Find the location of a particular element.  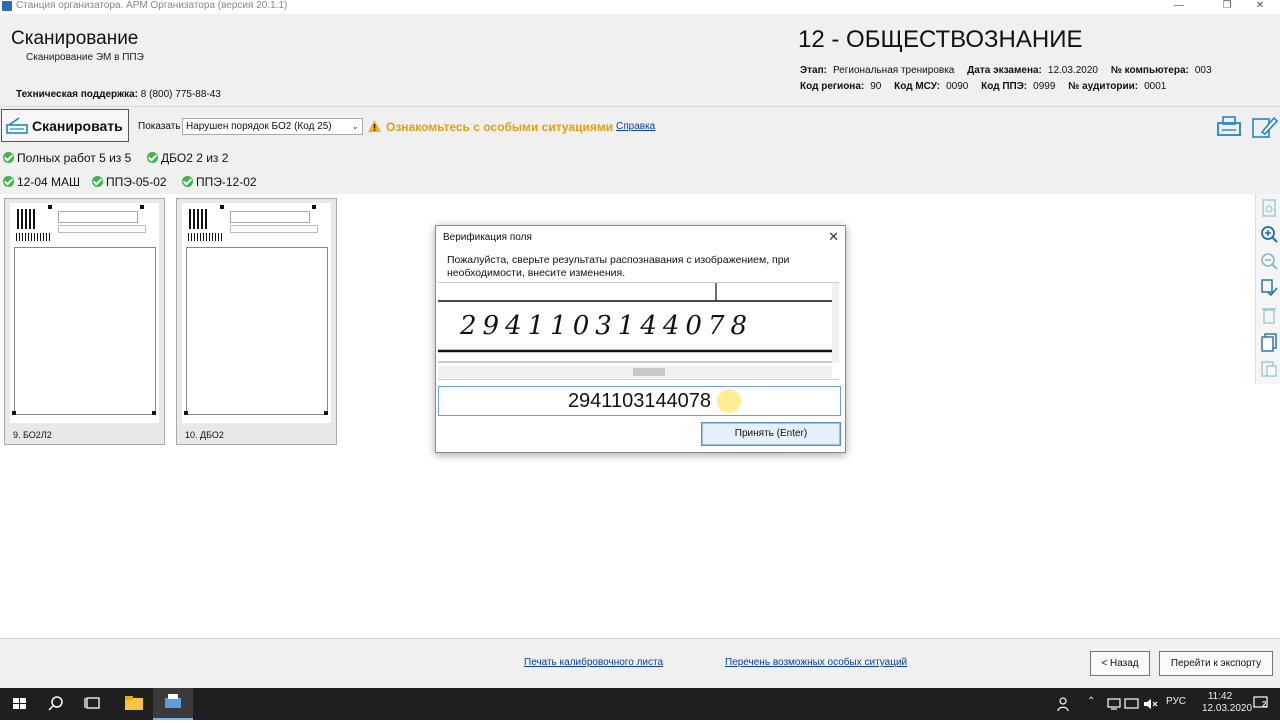

print-calibration-link: Печать калибровочного листа is located at coordinates (593, 662).